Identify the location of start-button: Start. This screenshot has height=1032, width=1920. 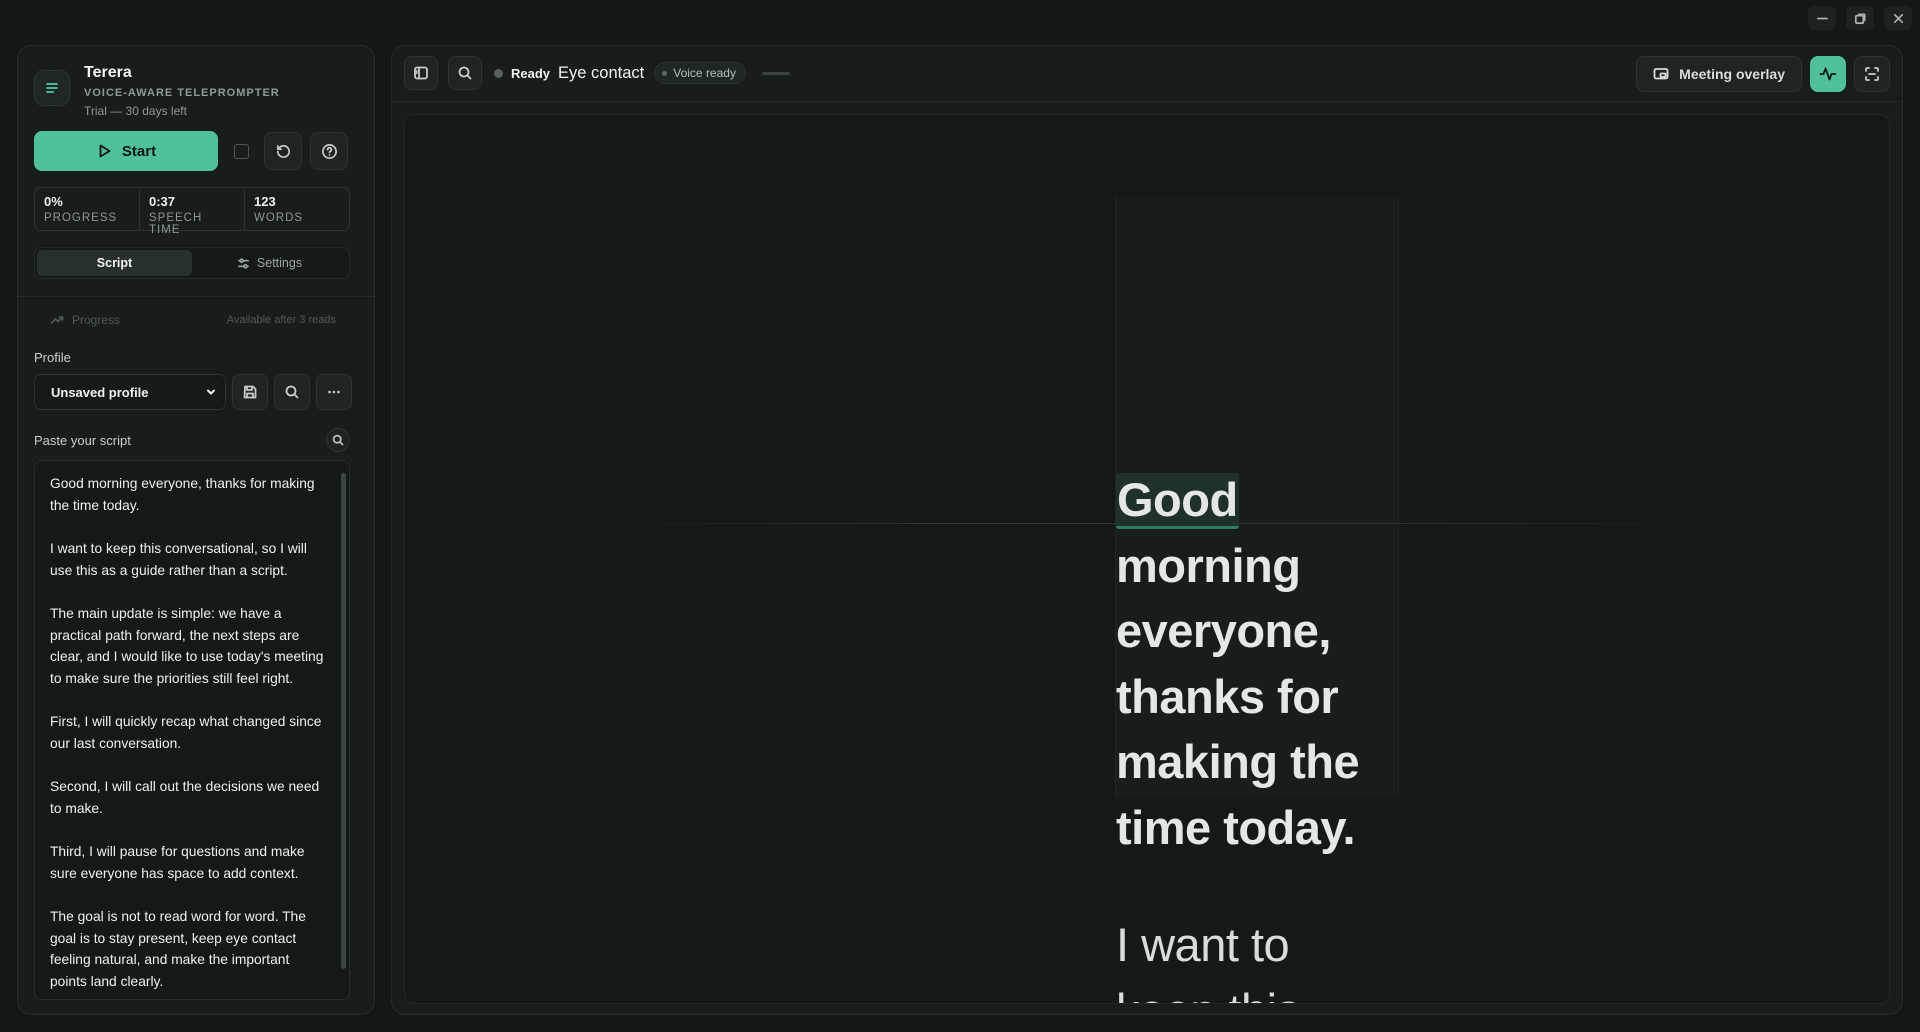
(126, 151).